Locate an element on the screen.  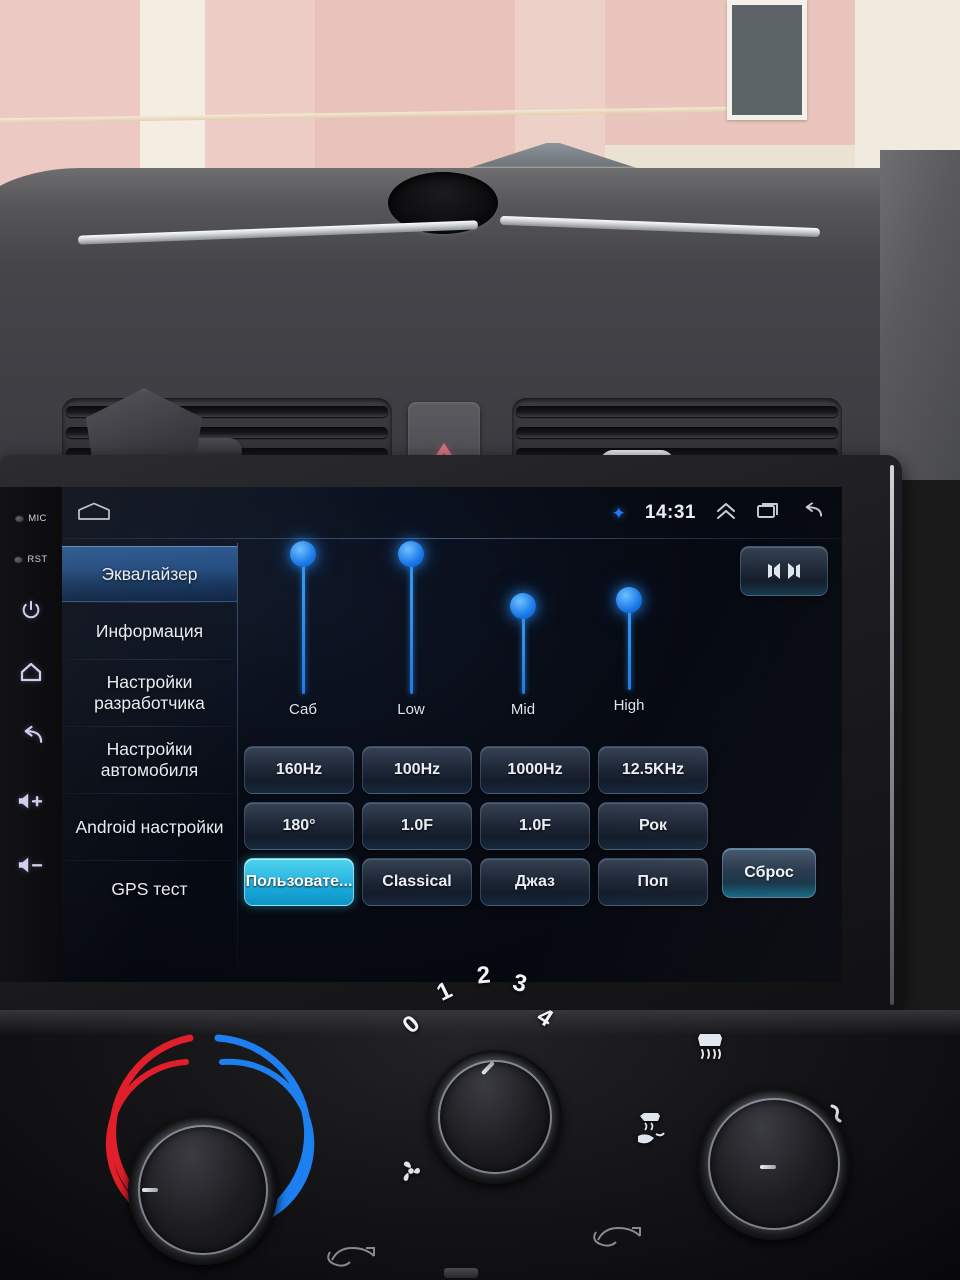
home-hardware-button is located at coordinates (31, 672).